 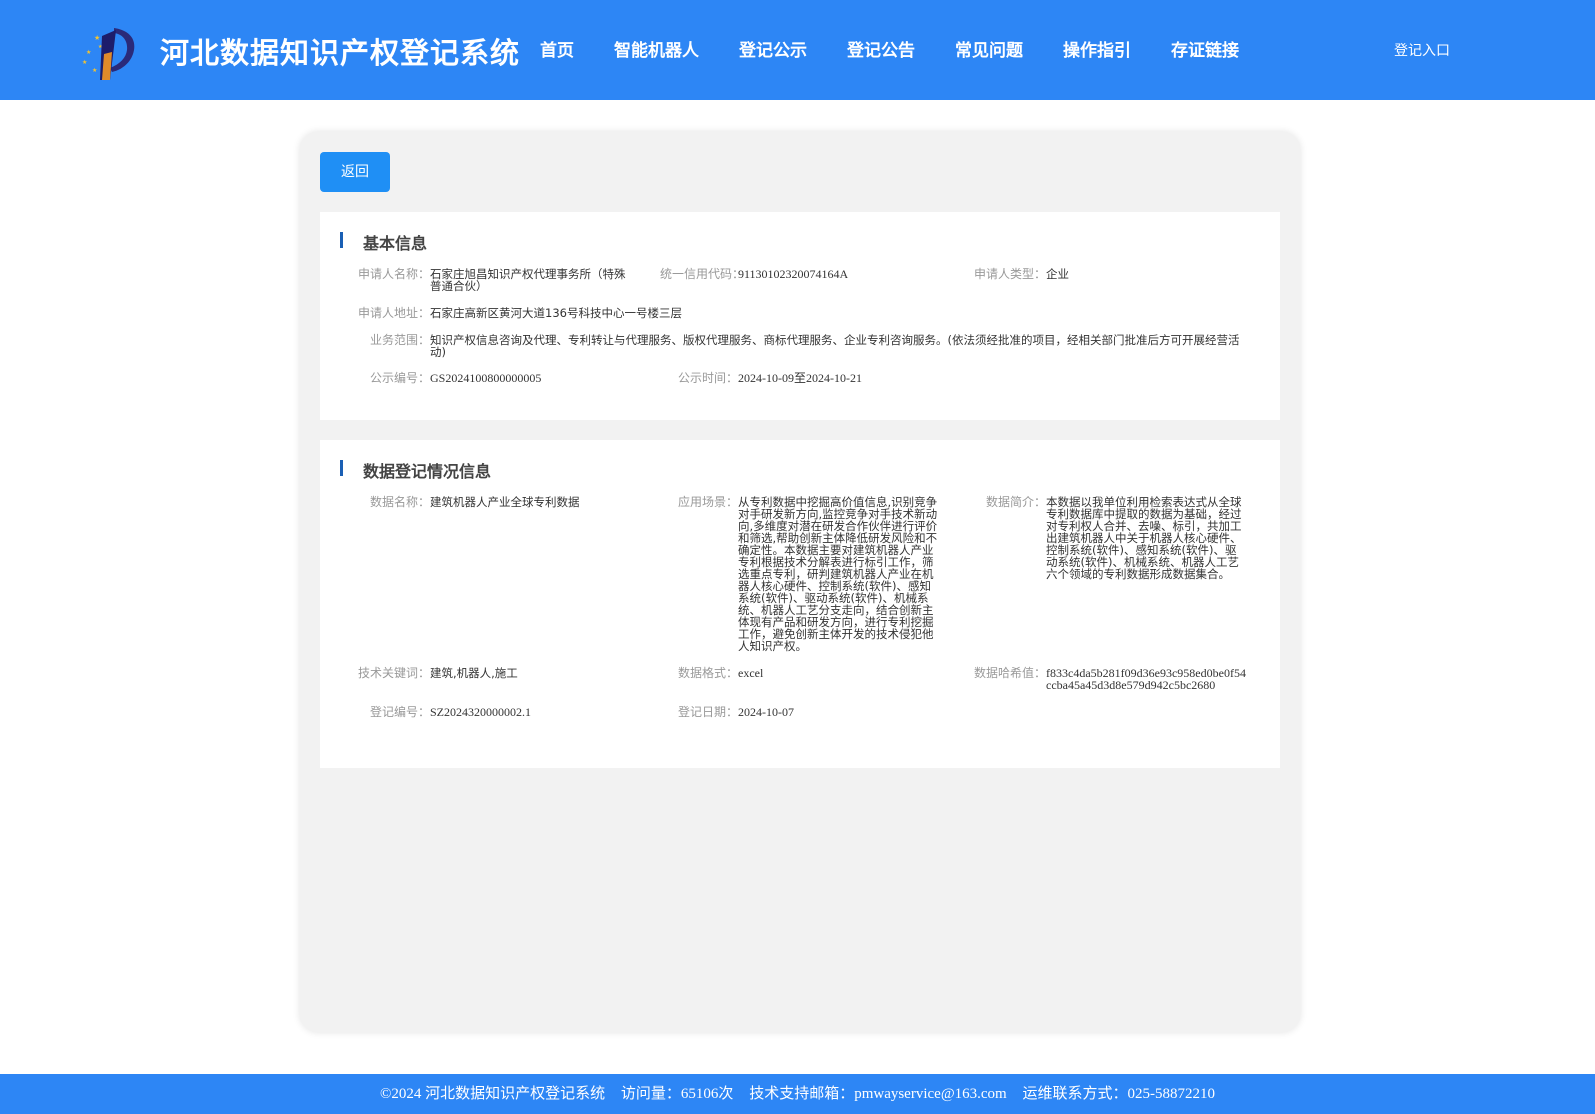 What do you see at coordinates (1015, 502) in the screenshot?
I see `field-label: 数据简介：` at bounding box center [1015, 502].